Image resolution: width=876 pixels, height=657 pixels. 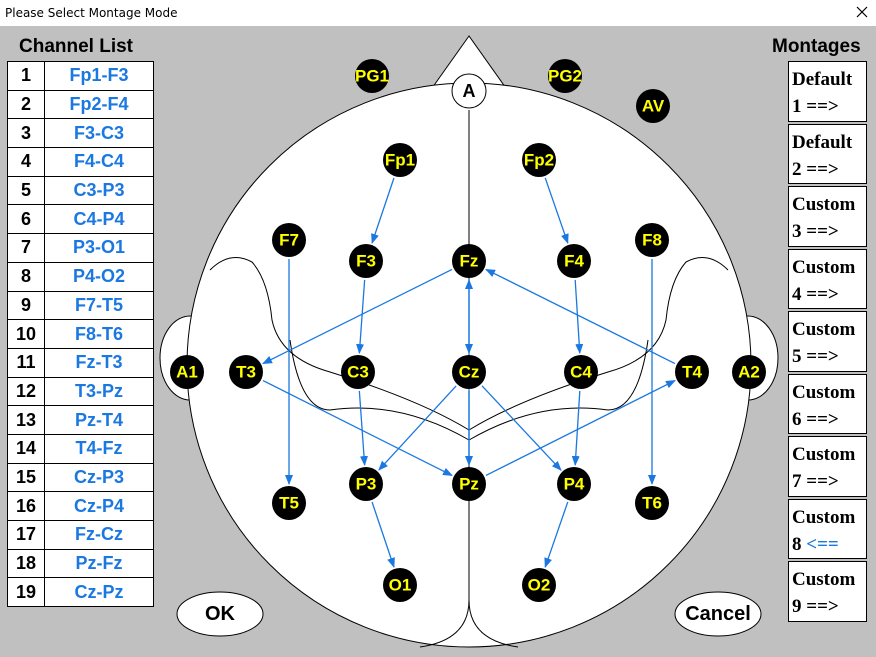 I want to click on montage-number: 6, so click(x=797, y=419).